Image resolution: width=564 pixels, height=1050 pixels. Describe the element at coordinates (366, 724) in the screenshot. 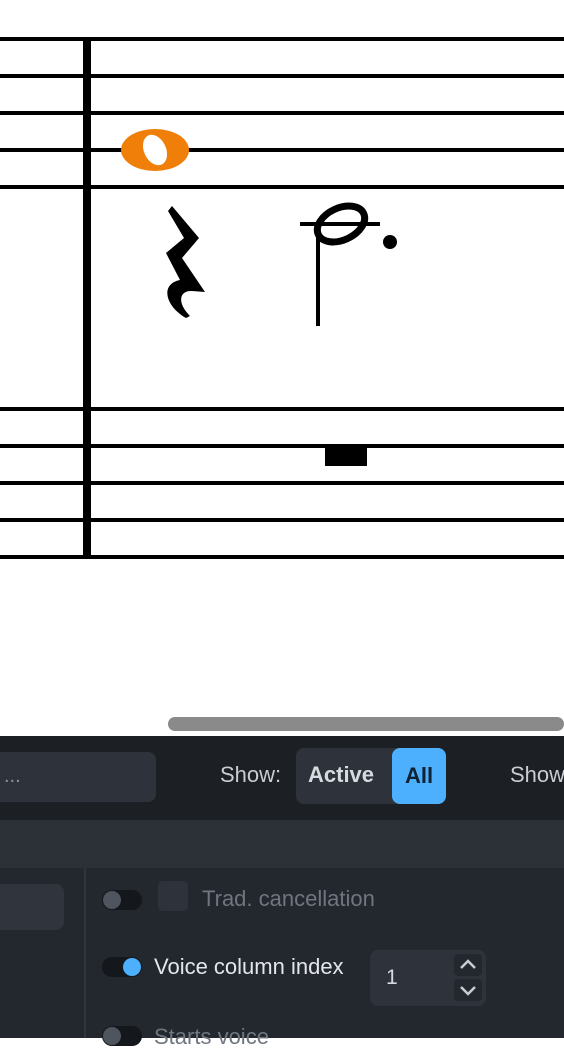

I see `horizontal-scrollbar` at that location.